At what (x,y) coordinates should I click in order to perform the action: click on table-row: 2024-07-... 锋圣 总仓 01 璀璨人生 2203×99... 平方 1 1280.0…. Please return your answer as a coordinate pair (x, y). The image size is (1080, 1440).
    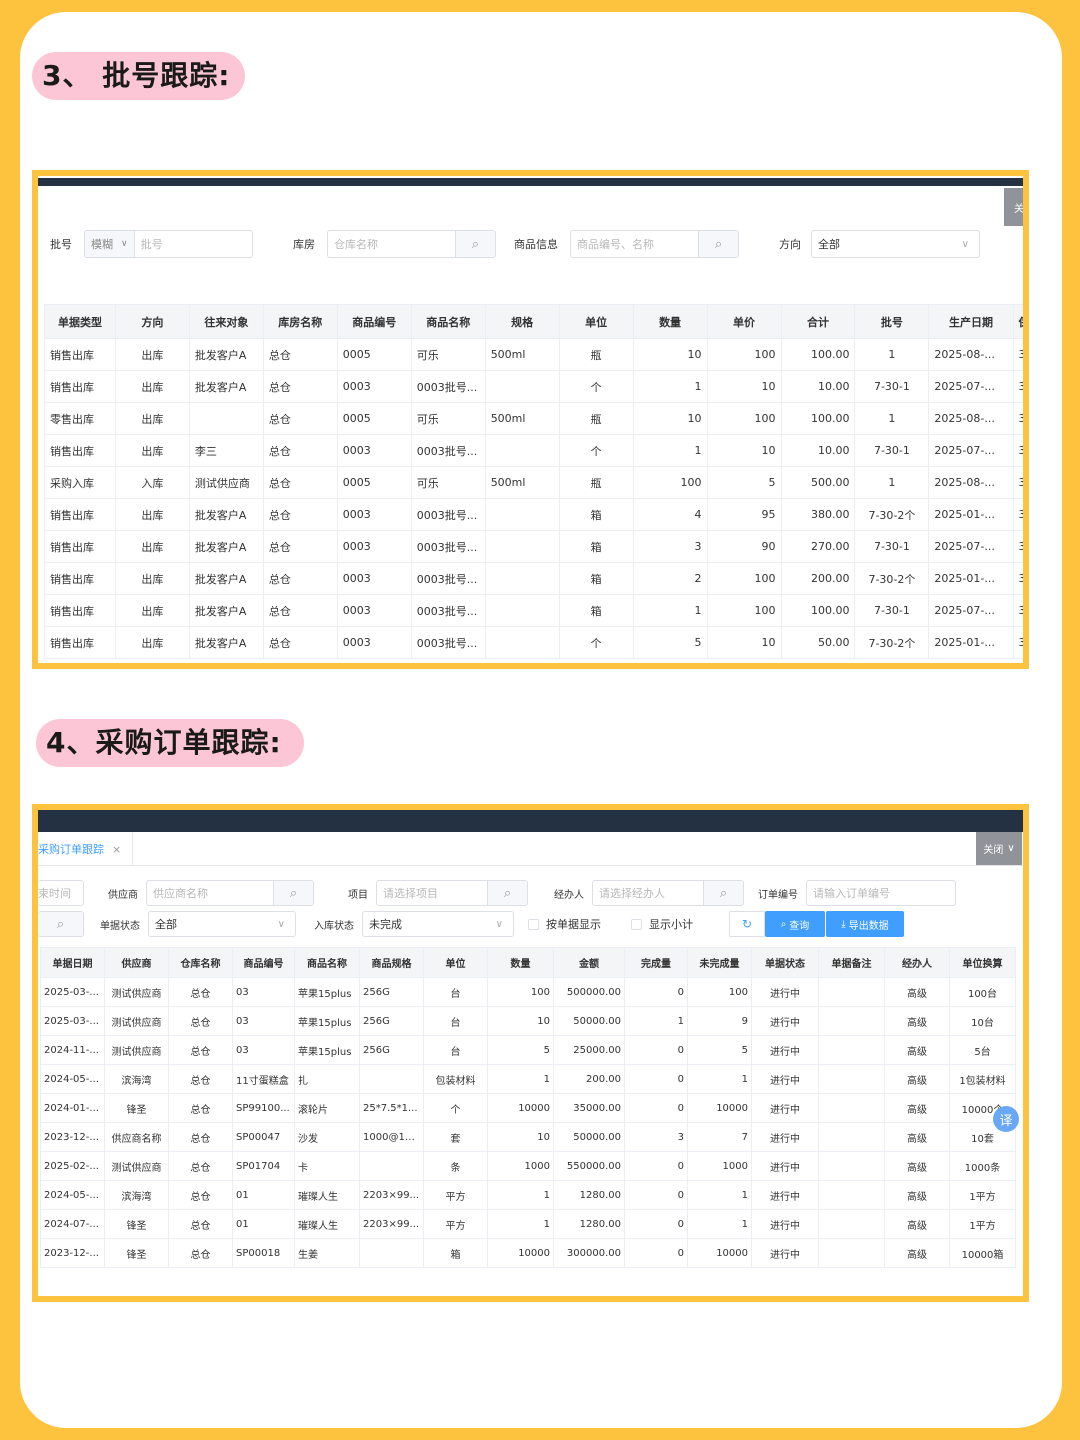
    Looking at the image, I should click on (528, 1224).